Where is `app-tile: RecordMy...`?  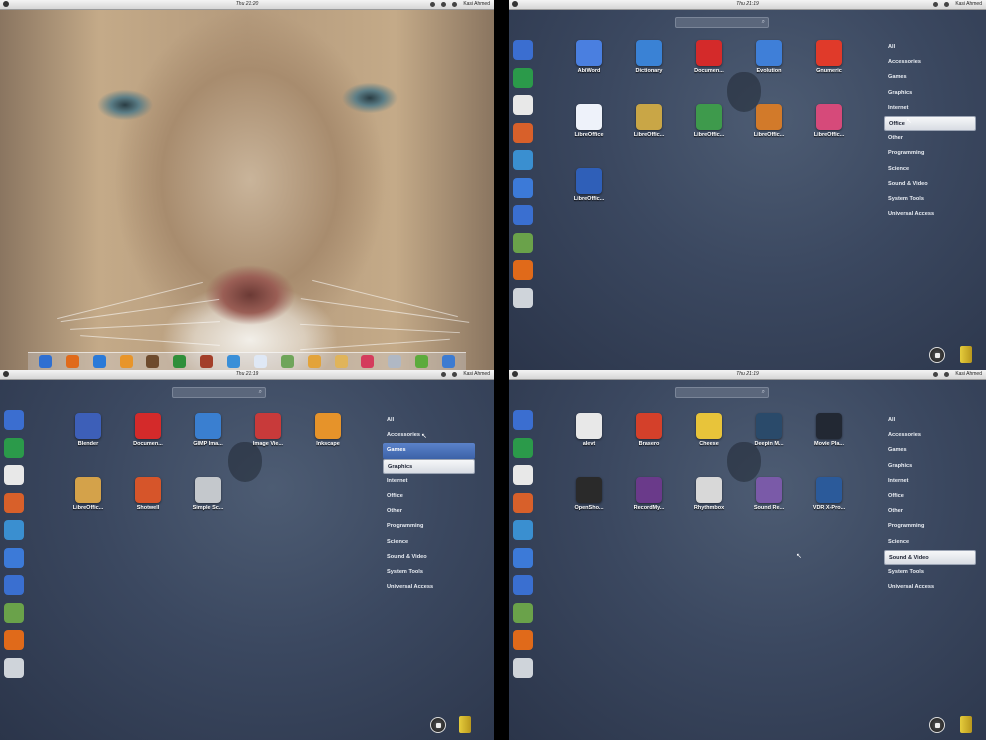 app-tile: RecordMy... is located at coordinates (649, 494).